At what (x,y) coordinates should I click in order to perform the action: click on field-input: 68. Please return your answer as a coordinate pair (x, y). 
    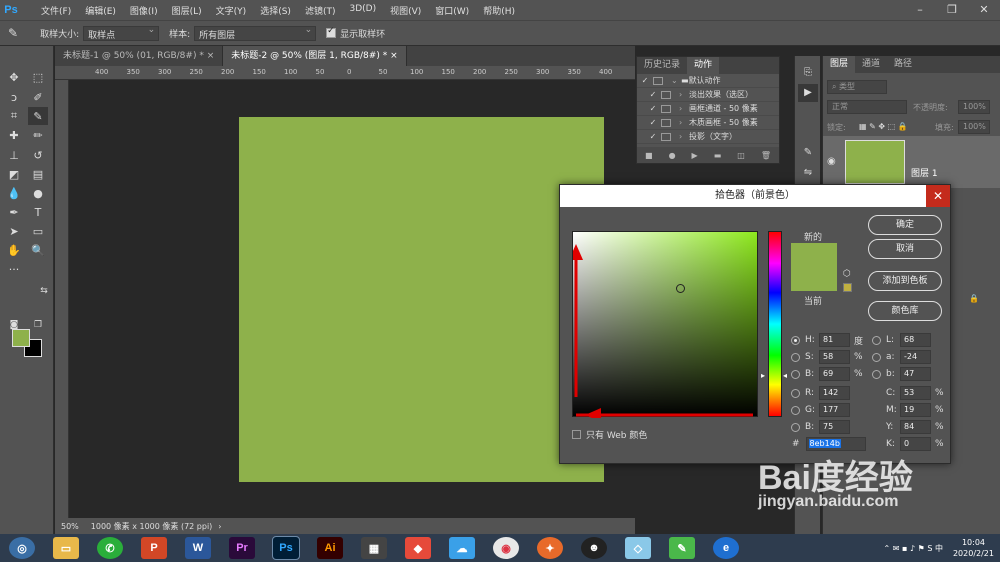
    Looking at the image, I should click on (915, 340).